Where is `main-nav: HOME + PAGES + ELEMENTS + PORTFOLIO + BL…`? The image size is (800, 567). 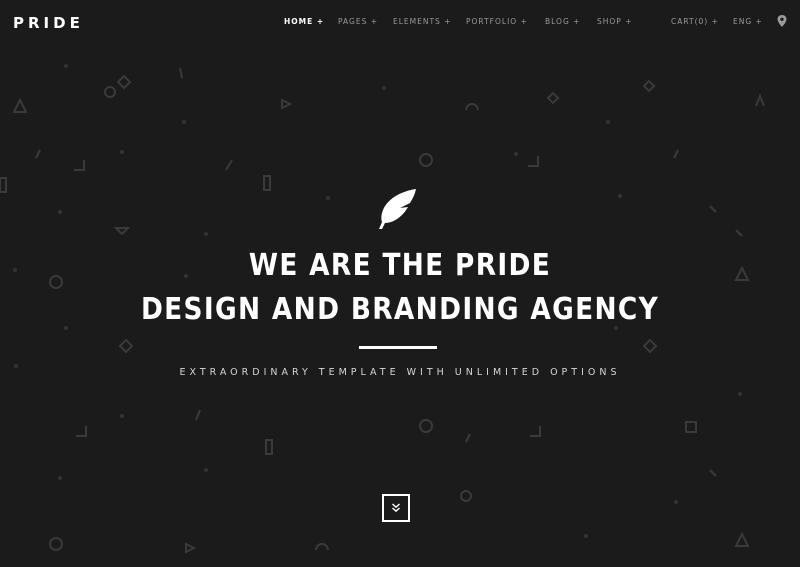 main-nav: HOME + PAGES + ELEMENTS + PORTFOLIO + BL… is located at coordinates (400, 23).